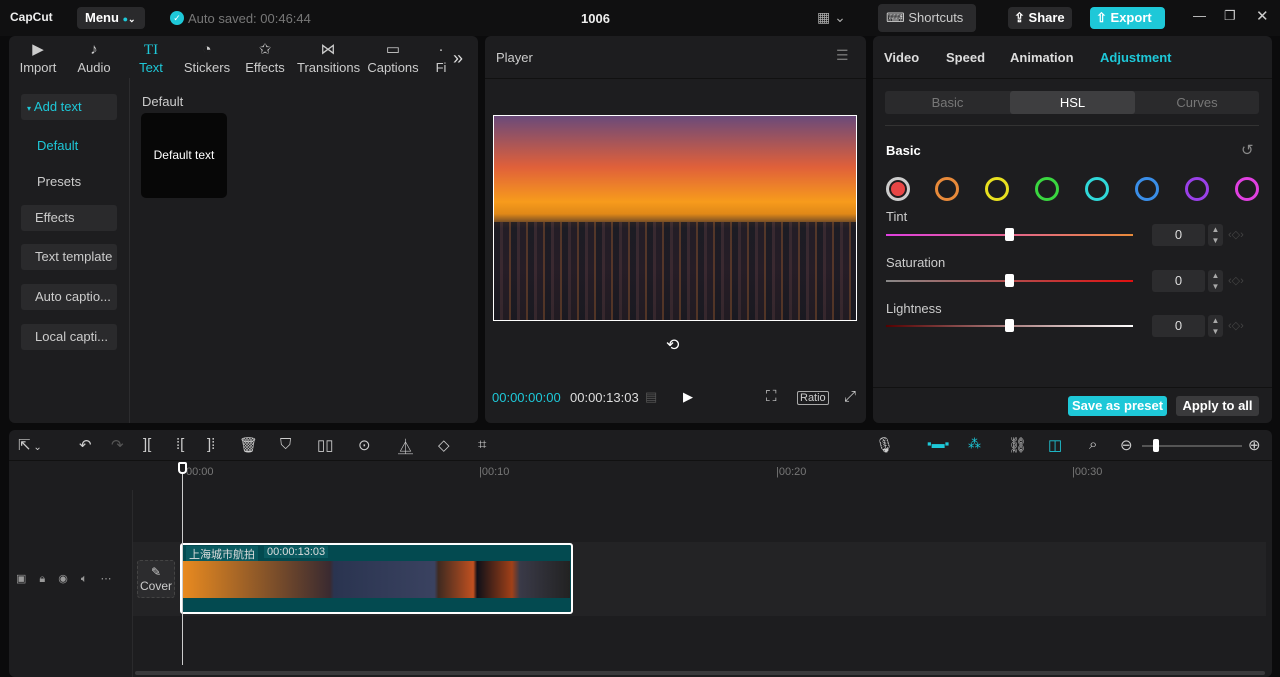 Image resolution: width=1280 pixels, height=677 pixels. What do you see at coordinates (884, 445) in the screenshot?
I see `microphone-icon: 🎙︎` at bounding box center [884, 445].